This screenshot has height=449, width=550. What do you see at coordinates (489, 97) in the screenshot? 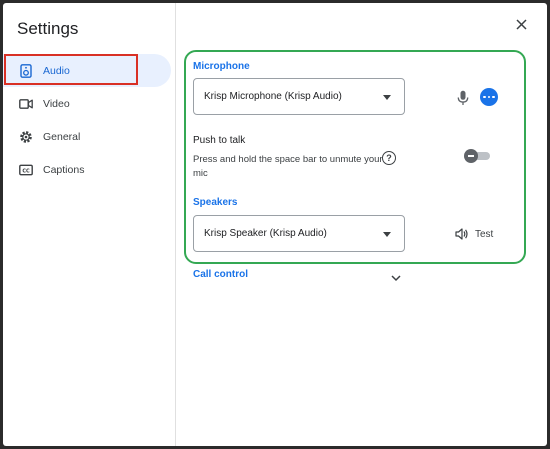
I see `more-options-button` at bounding box center [489, 97].